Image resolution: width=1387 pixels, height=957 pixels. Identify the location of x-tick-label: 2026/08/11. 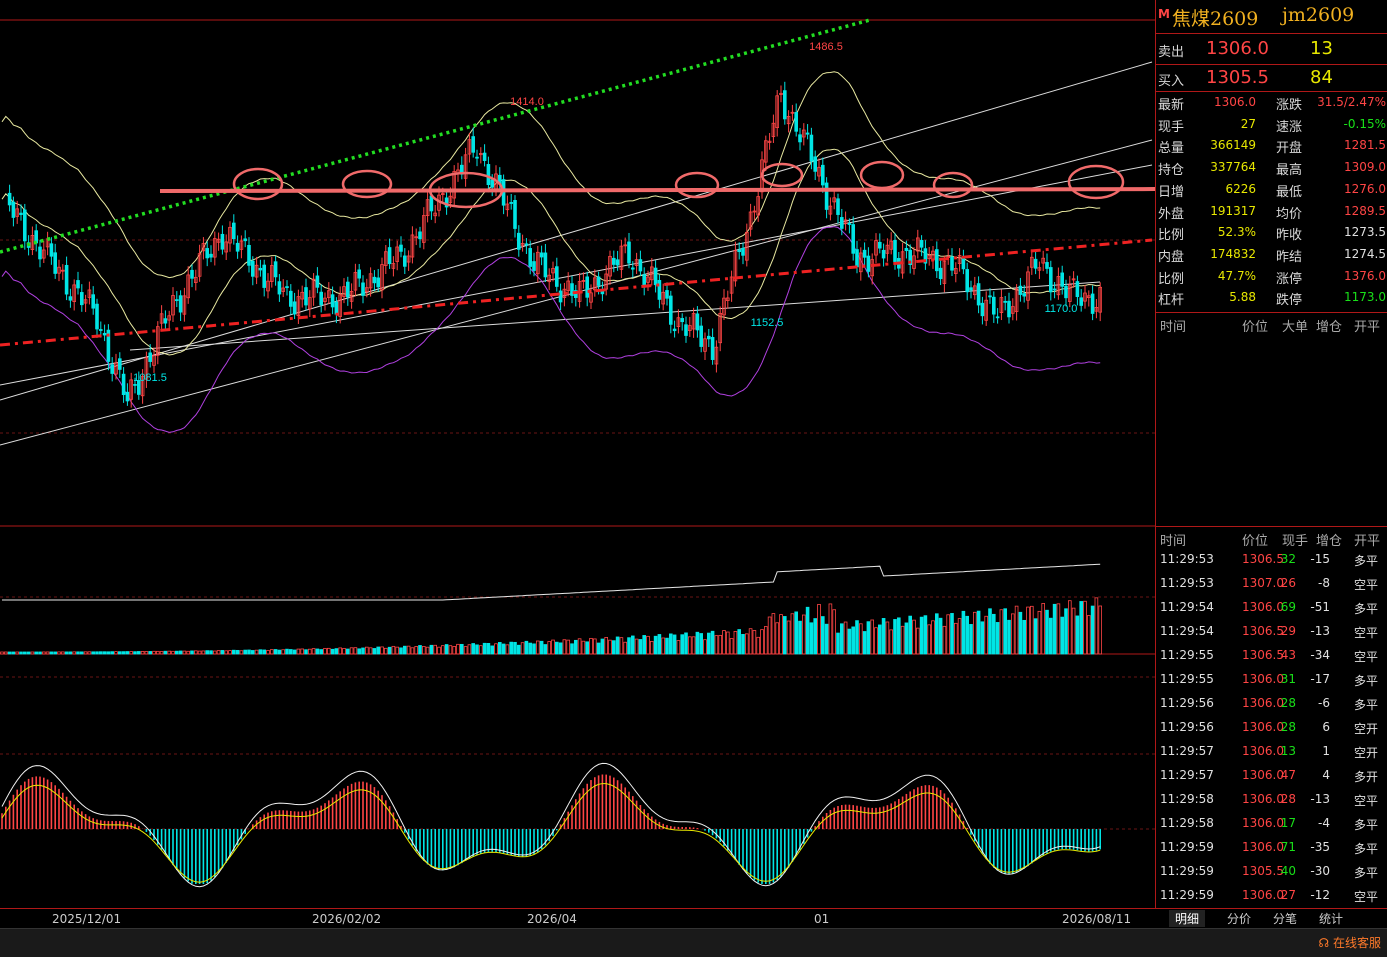
(1097, 919).